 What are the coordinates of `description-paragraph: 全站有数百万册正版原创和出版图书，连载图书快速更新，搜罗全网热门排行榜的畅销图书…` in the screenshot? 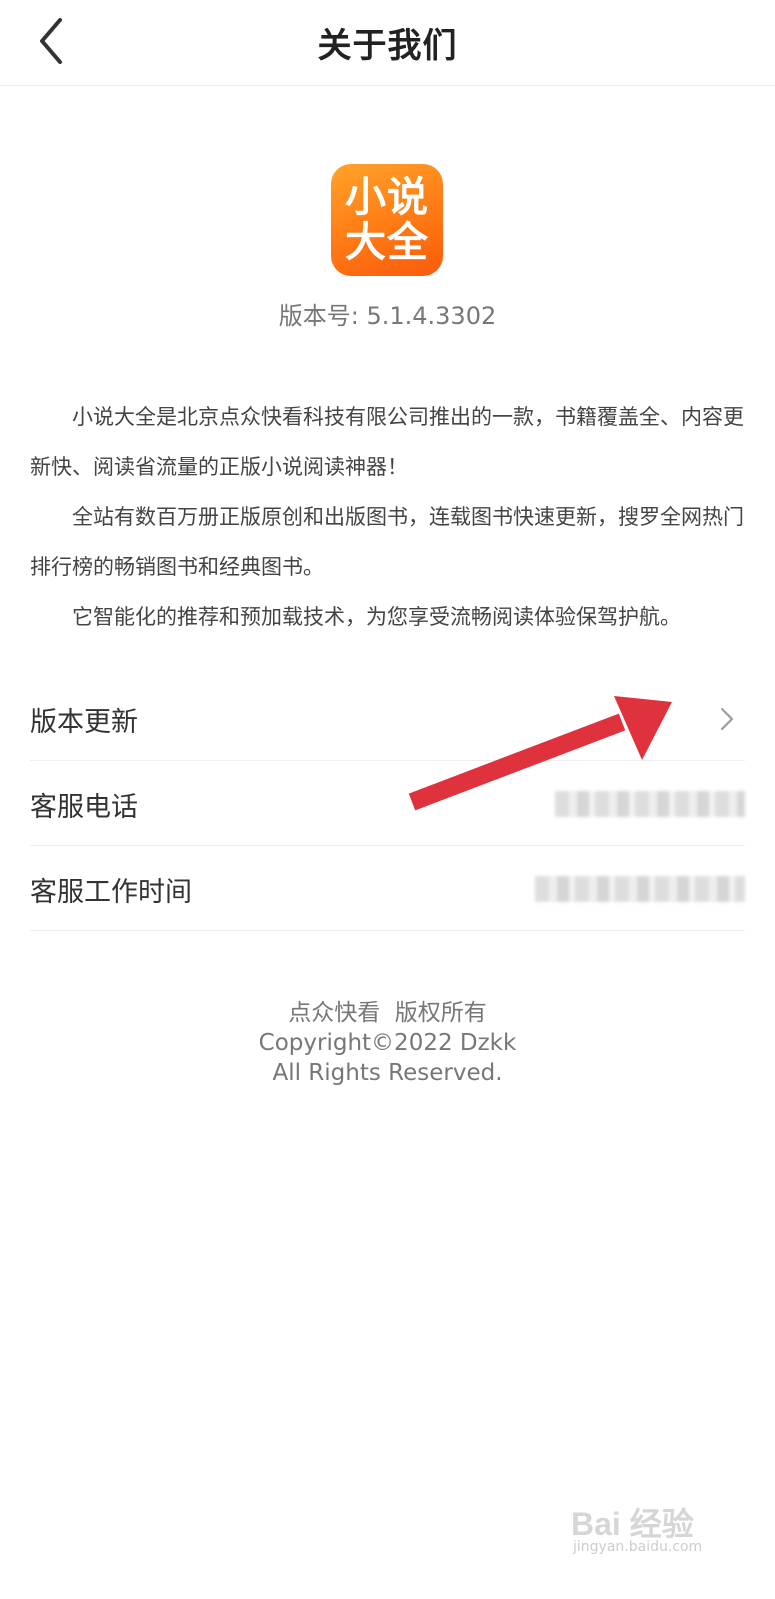 It's located at (387, 542).